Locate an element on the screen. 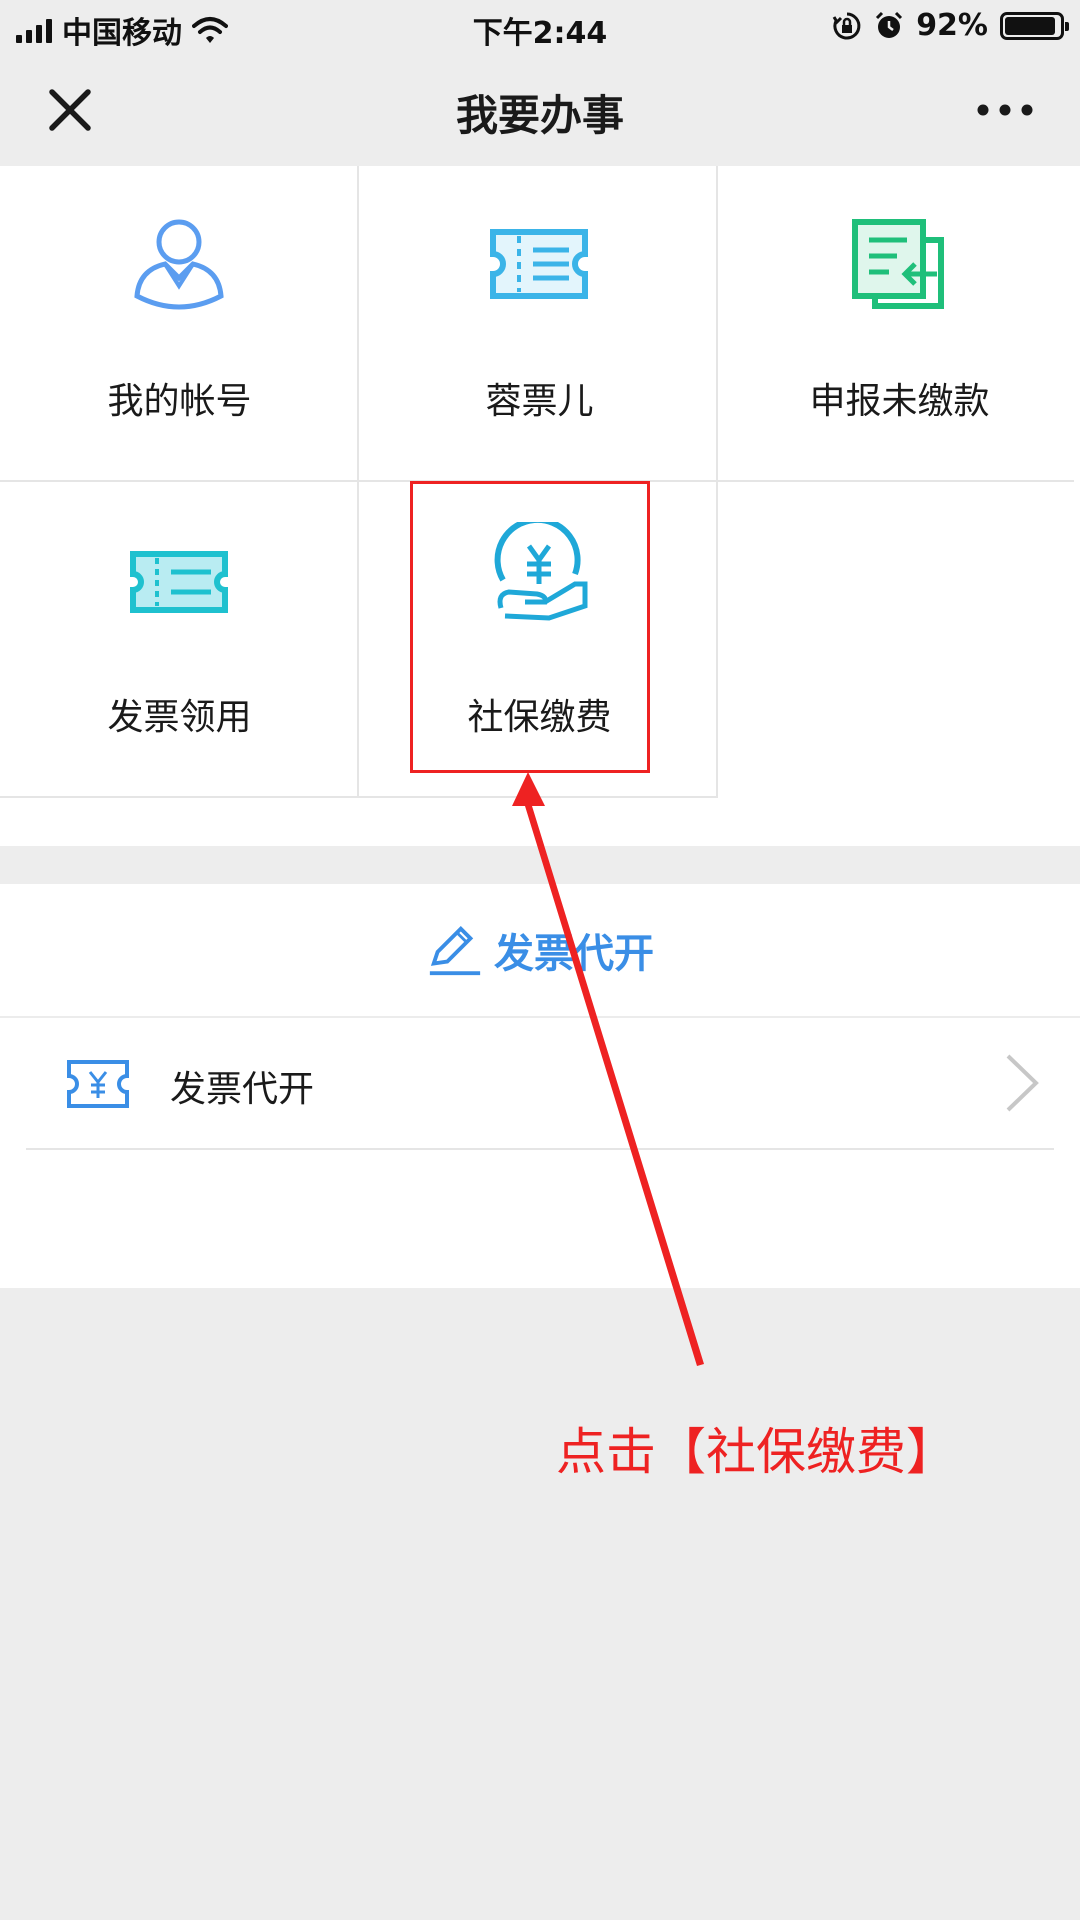  status-right: 92% is located at coordinates (950, 25).